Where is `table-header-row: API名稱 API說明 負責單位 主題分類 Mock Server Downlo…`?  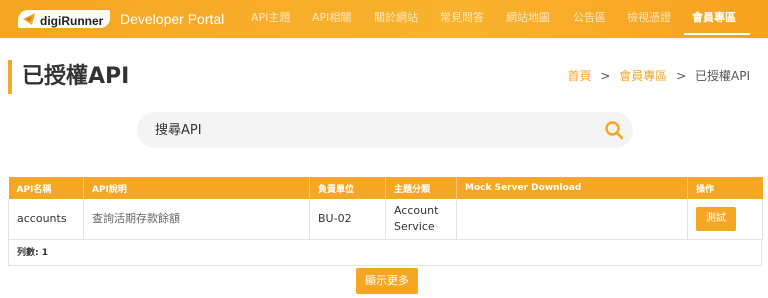 table-header-row: API名稱 API說明 負責單位 主題分類 Mock Server Downlo… is located at coordinates (385, 188).